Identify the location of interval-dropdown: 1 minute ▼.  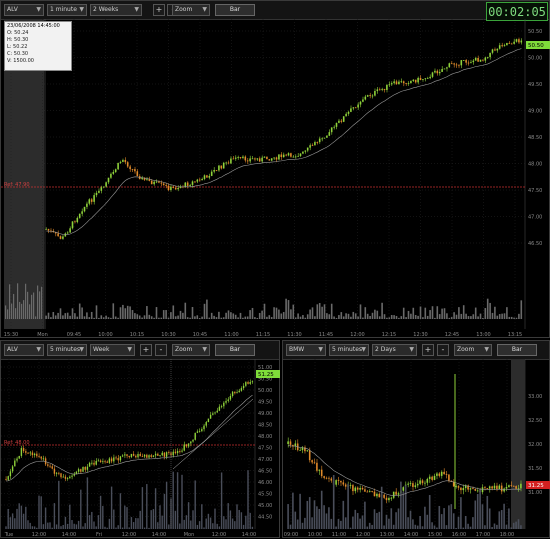
(67, 10).